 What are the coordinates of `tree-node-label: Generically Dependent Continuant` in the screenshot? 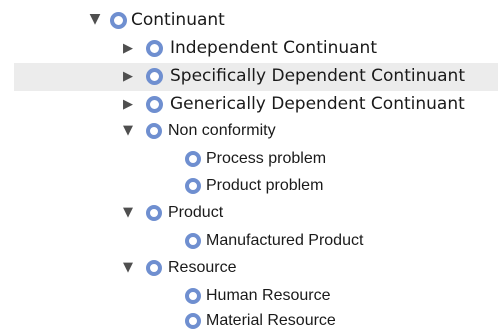 It's located at (317, 104).